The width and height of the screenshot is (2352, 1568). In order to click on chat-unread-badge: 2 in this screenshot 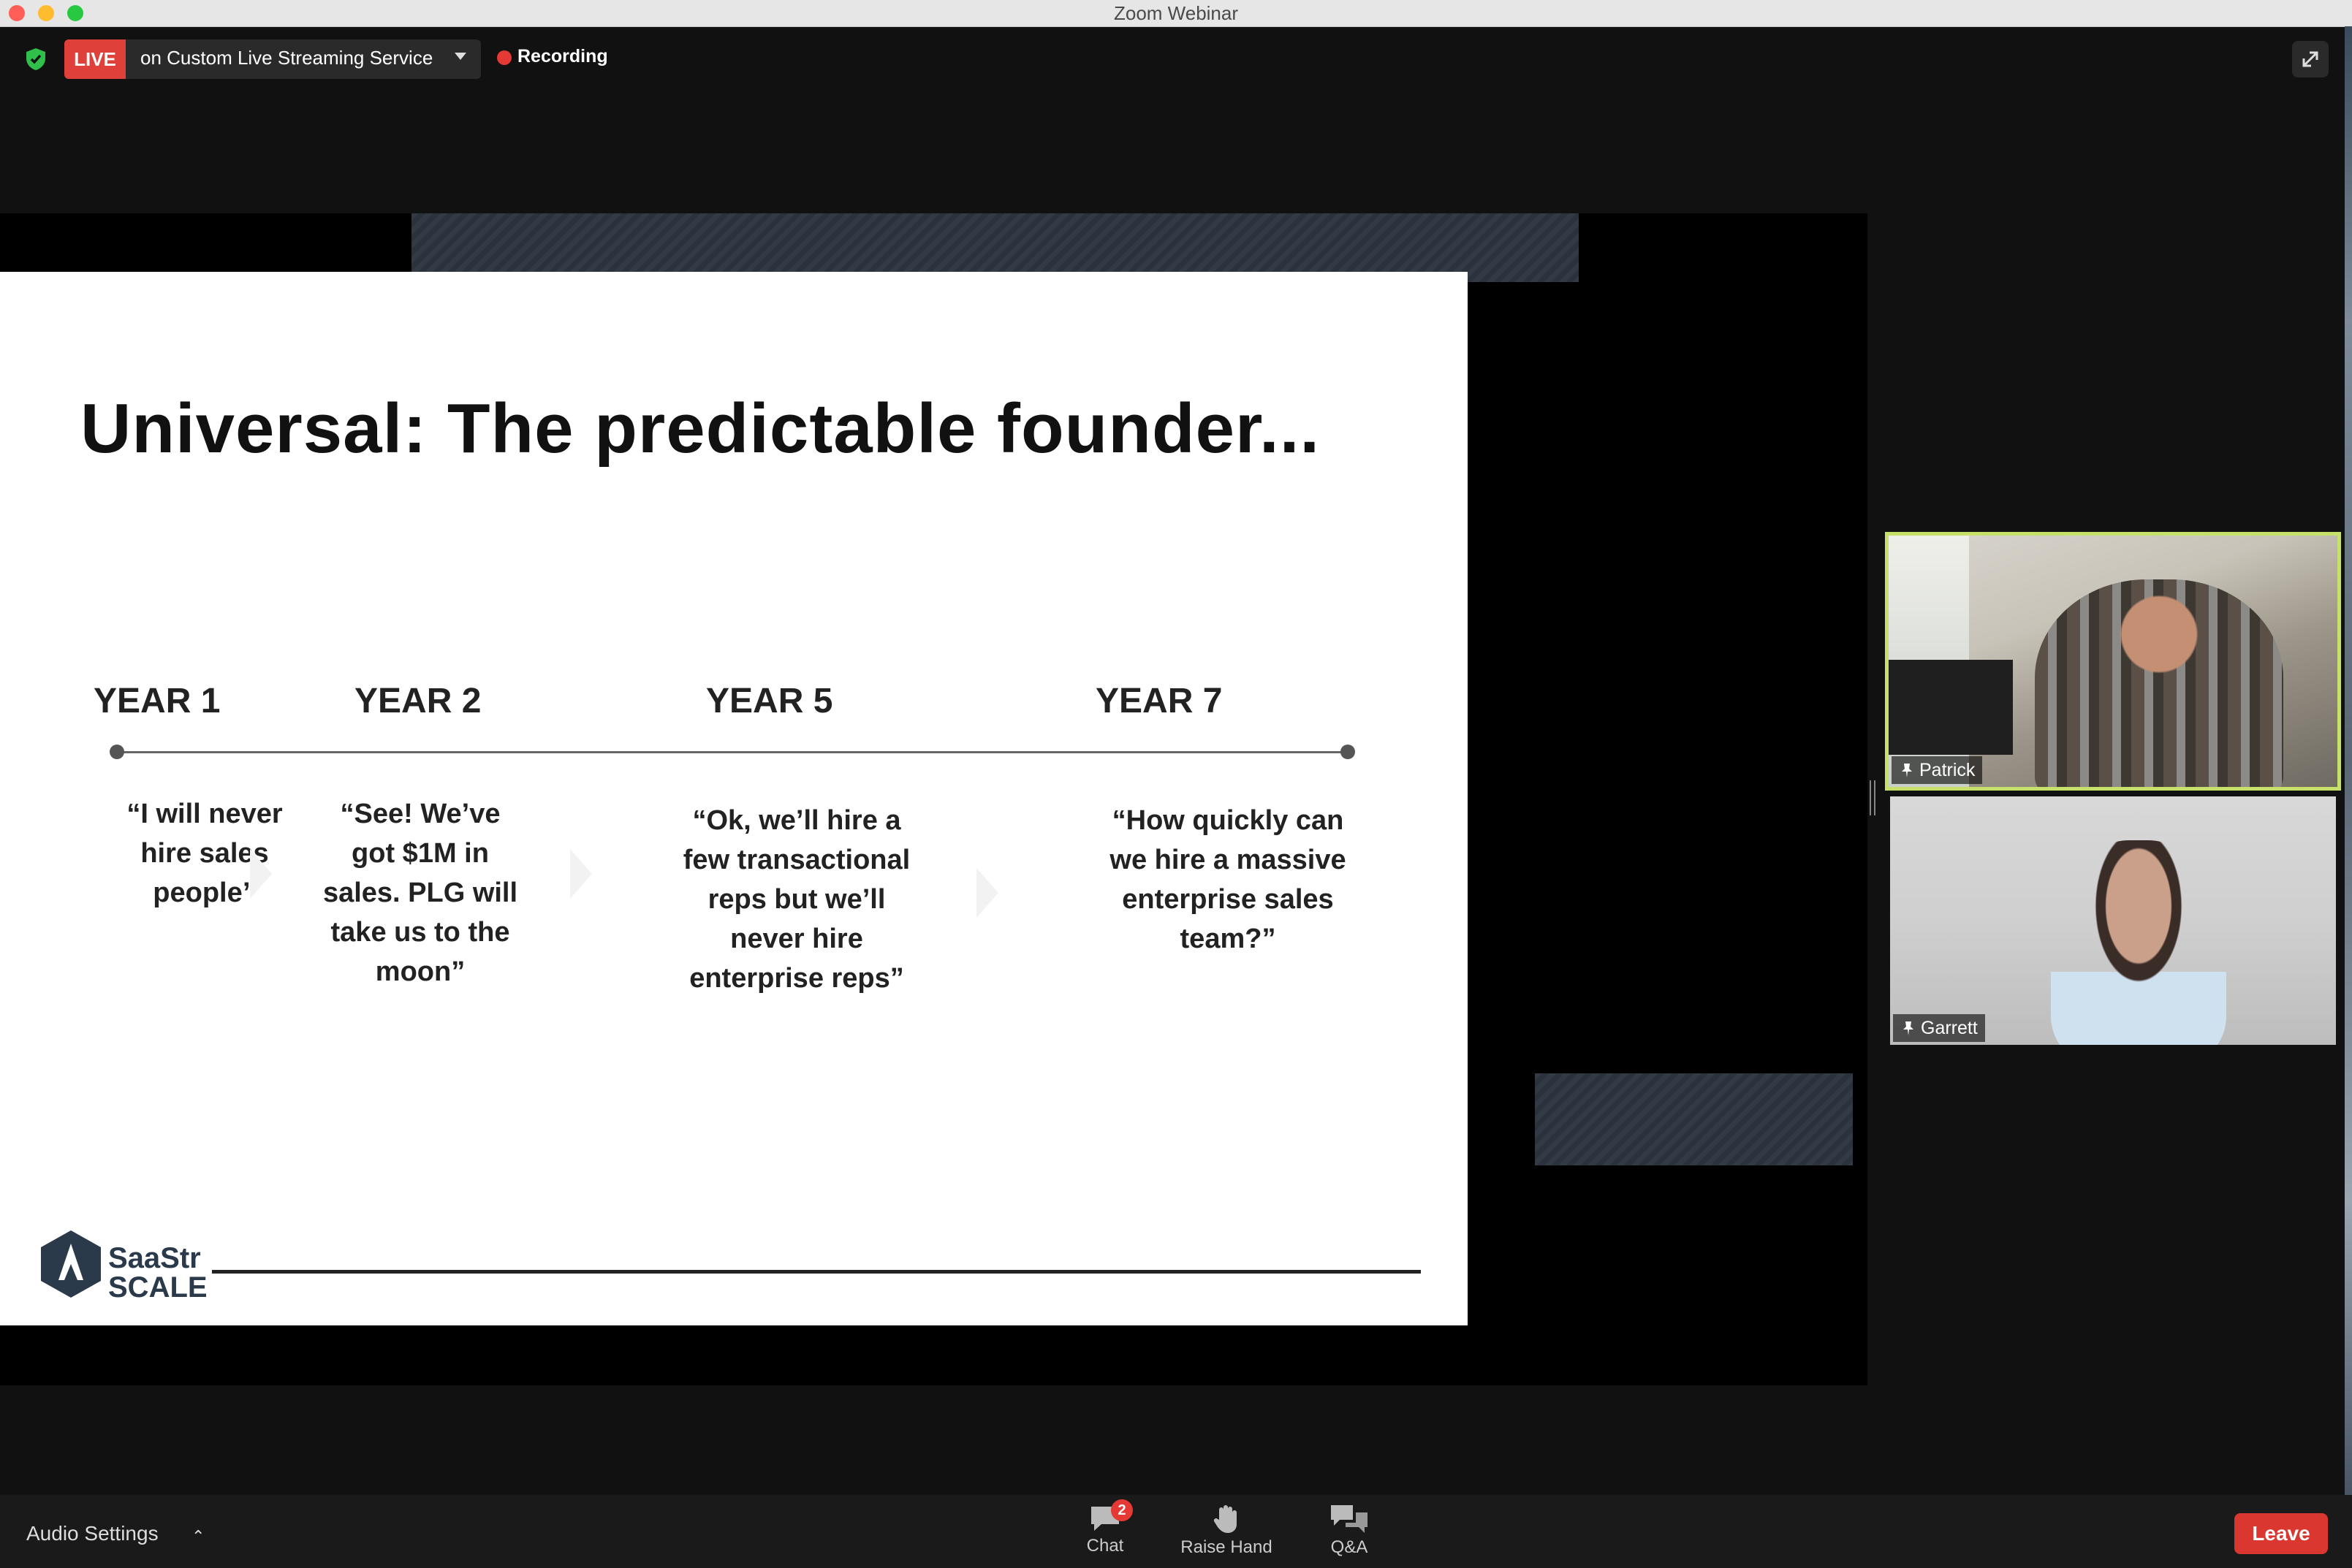, I will do `click(1122, 1510)`.